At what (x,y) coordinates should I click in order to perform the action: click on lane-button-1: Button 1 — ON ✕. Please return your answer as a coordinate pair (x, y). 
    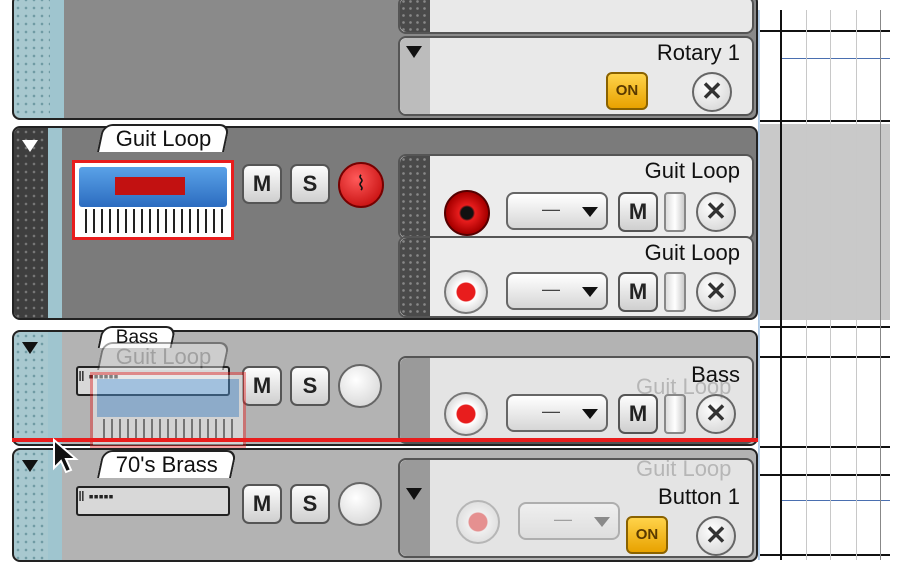
    Looking at the image, I should click on (576, 508).